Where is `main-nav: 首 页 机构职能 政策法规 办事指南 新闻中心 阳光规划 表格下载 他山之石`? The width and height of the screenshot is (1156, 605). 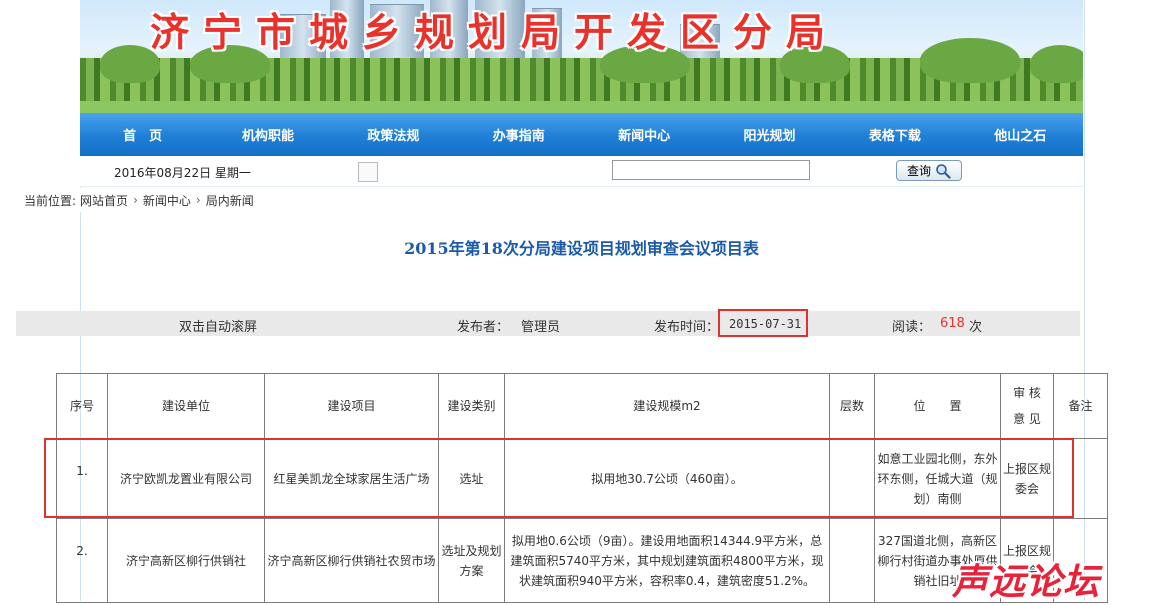 main-nav: 首 页 机构职能 政策法规 办事指南 新闻中心 阳光规划 表格下载 他山之石 is located at coordinates (581, 134).